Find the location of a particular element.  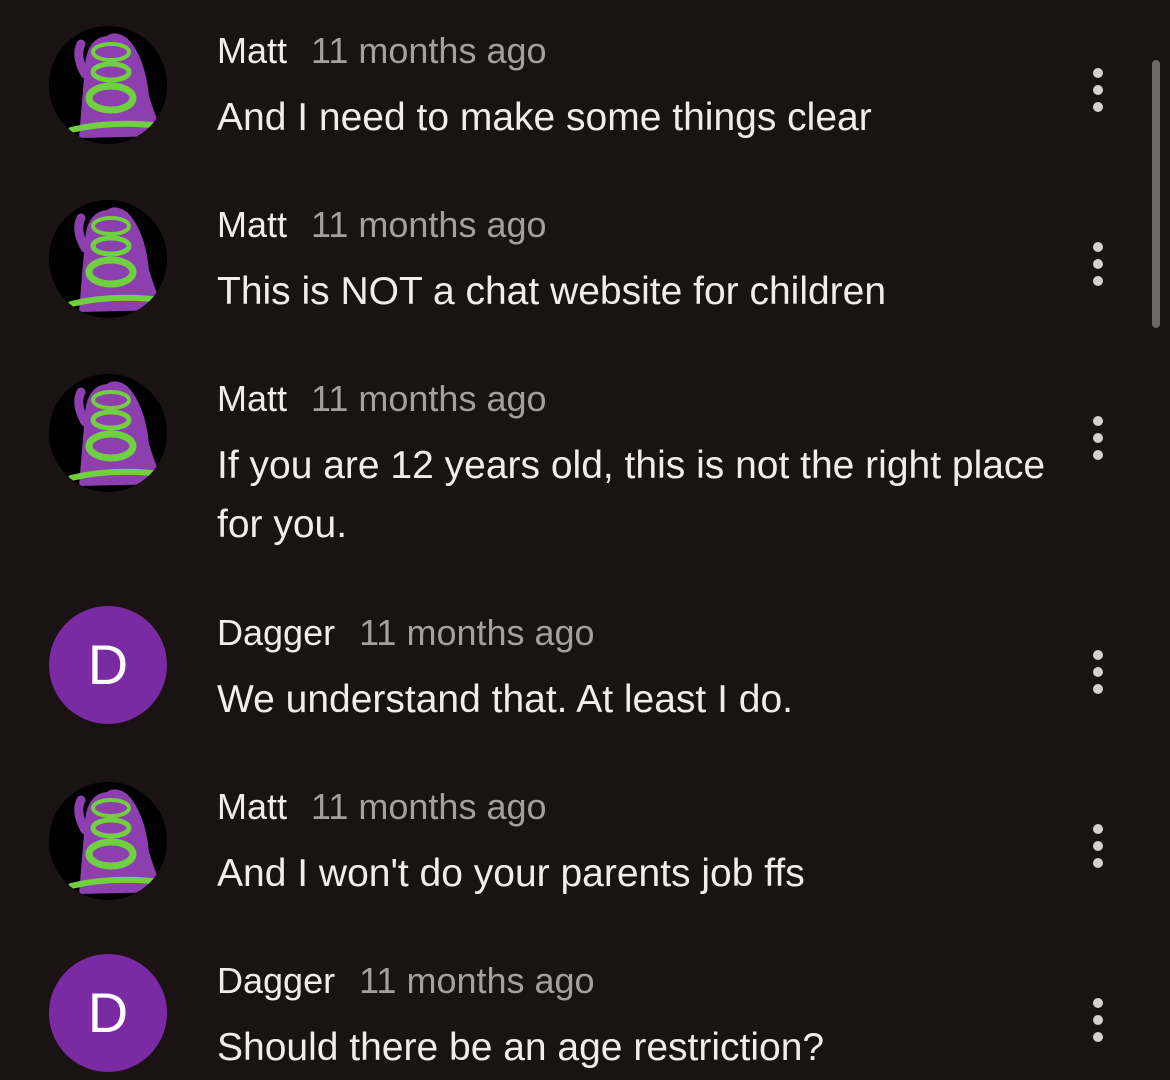

comment-text: And I need to make some things clear is located at coordinates (544, 117).